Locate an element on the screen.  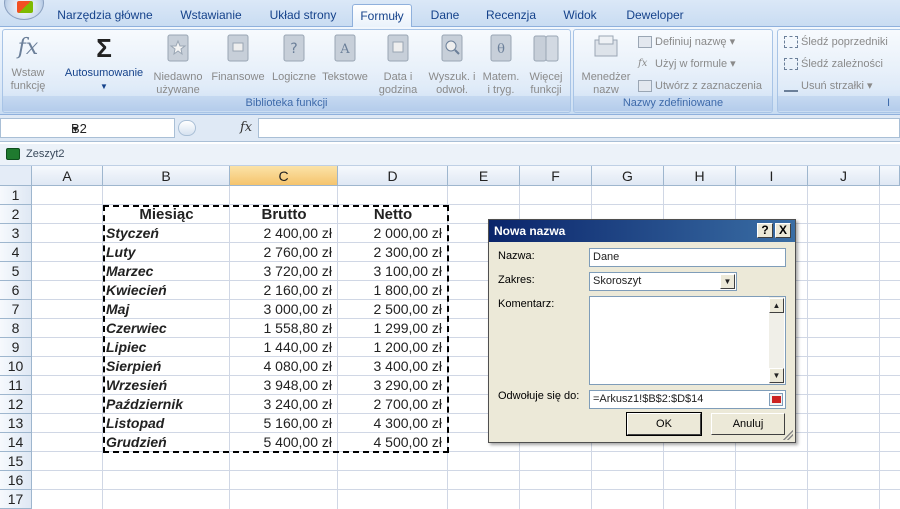
column-header-j: J is located at coordinates (844, 176).